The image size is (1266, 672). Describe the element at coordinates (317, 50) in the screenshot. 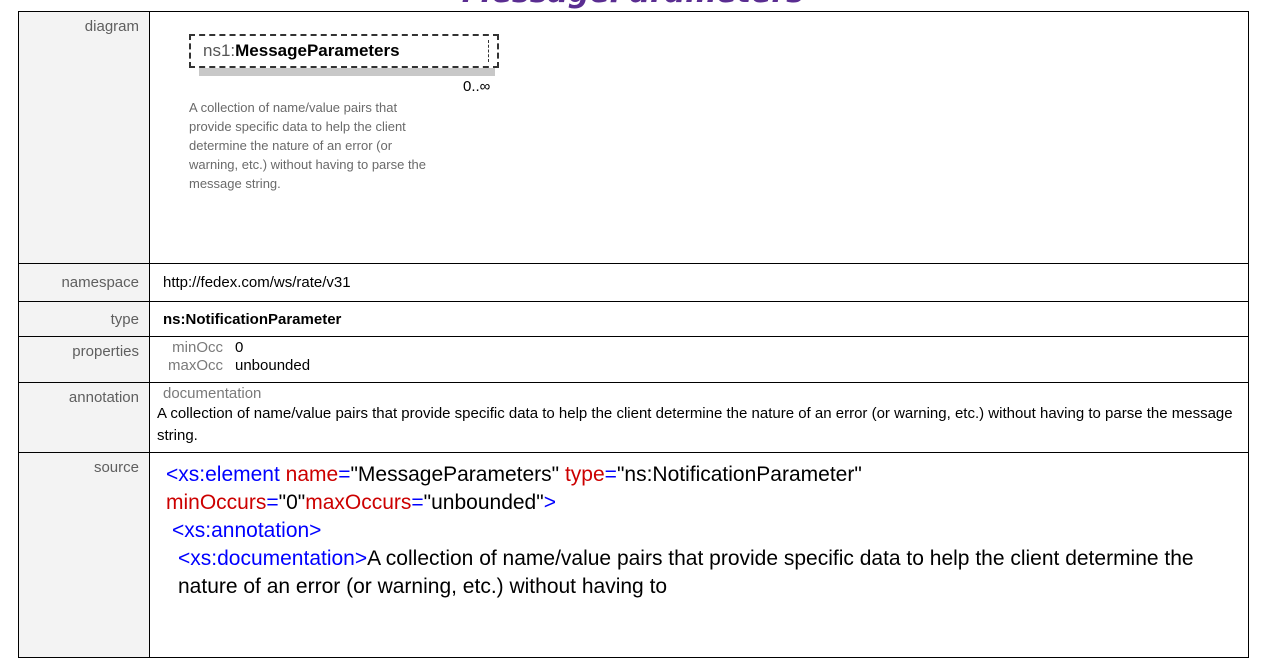

I see `element-name: MessageParameters` at that location.